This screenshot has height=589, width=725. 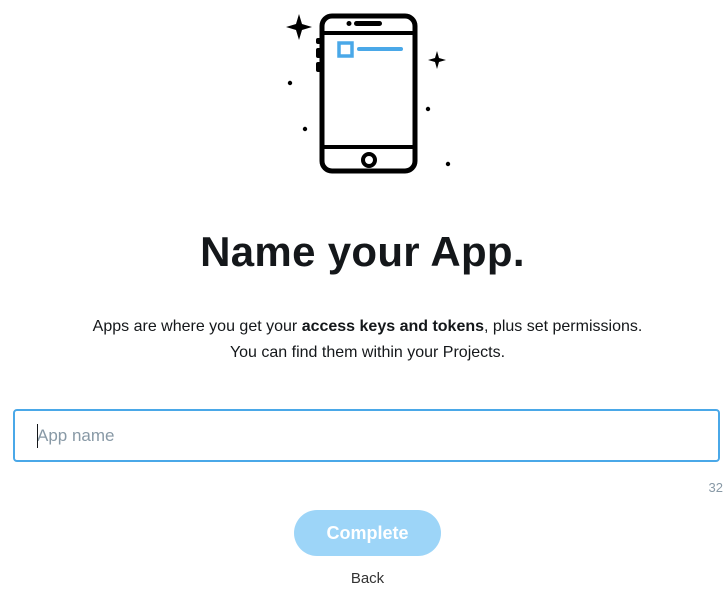 I want to click on app-name-input, so click(x=366, y=435).